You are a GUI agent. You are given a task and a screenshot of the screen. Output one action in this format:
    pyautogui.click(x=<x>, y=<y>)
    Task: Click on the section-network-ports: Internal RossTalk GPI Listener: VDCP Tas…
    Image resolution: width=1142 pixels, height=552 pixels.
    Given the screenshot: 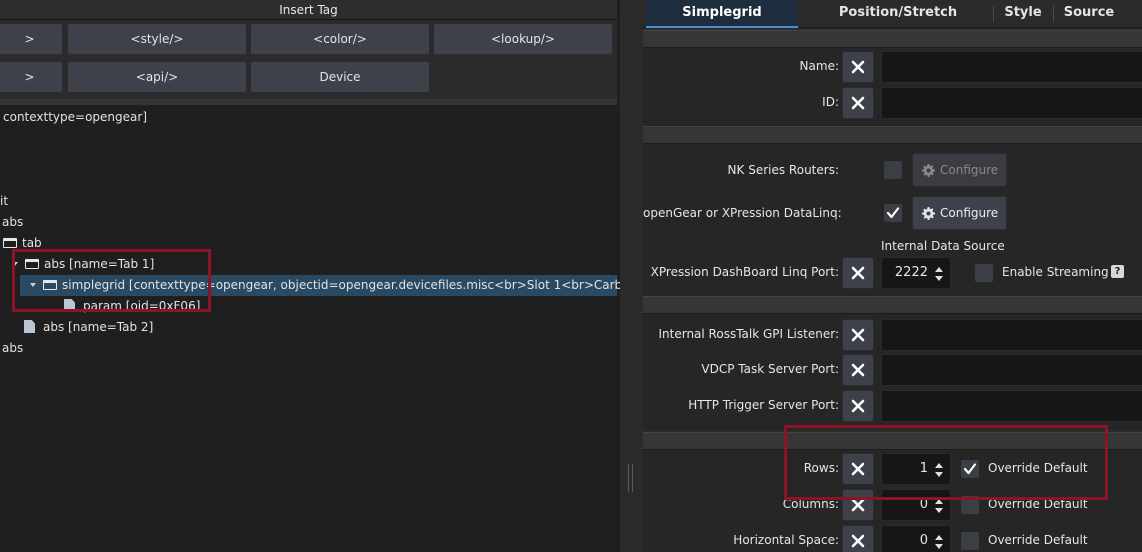 What is the action you would take?
    pyautogui.click(x=892, y=372)
    